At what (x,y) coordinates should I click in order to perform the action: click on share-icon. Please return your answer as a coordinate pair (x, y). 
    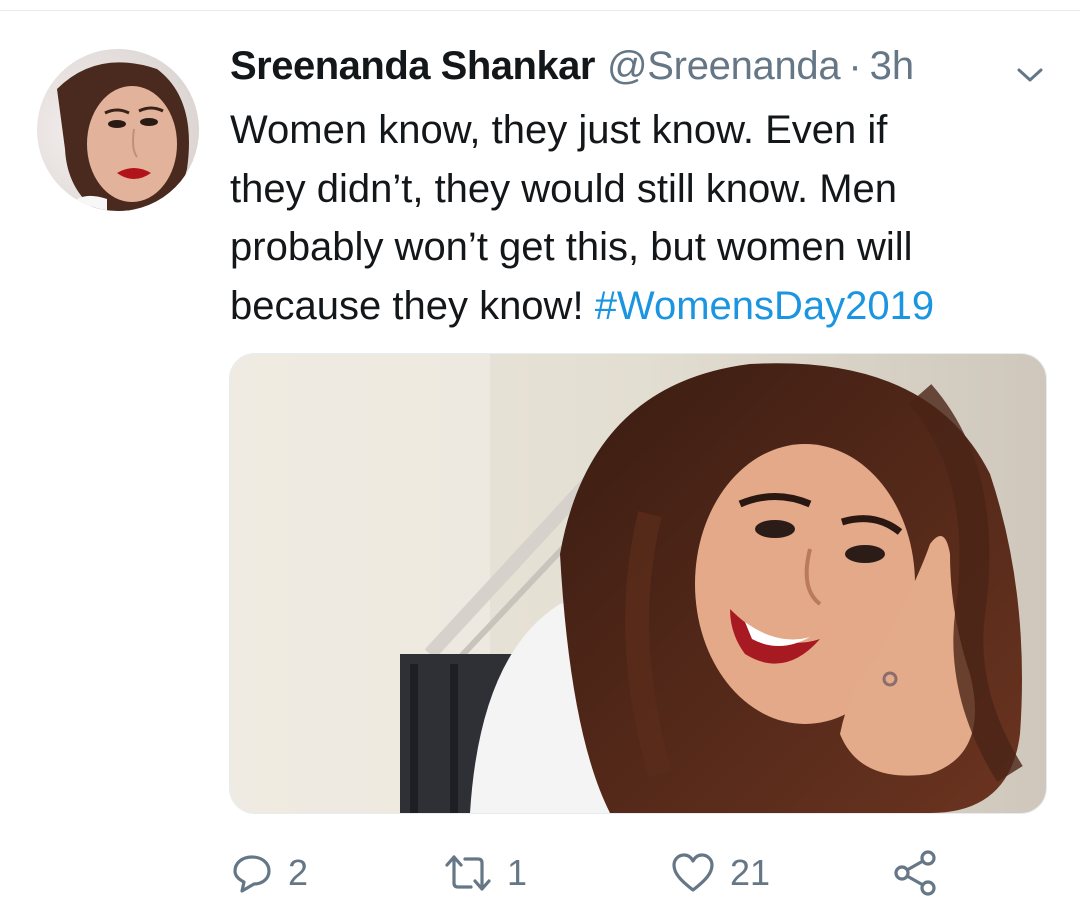
    Looking at the image, I should click on (915, 873).